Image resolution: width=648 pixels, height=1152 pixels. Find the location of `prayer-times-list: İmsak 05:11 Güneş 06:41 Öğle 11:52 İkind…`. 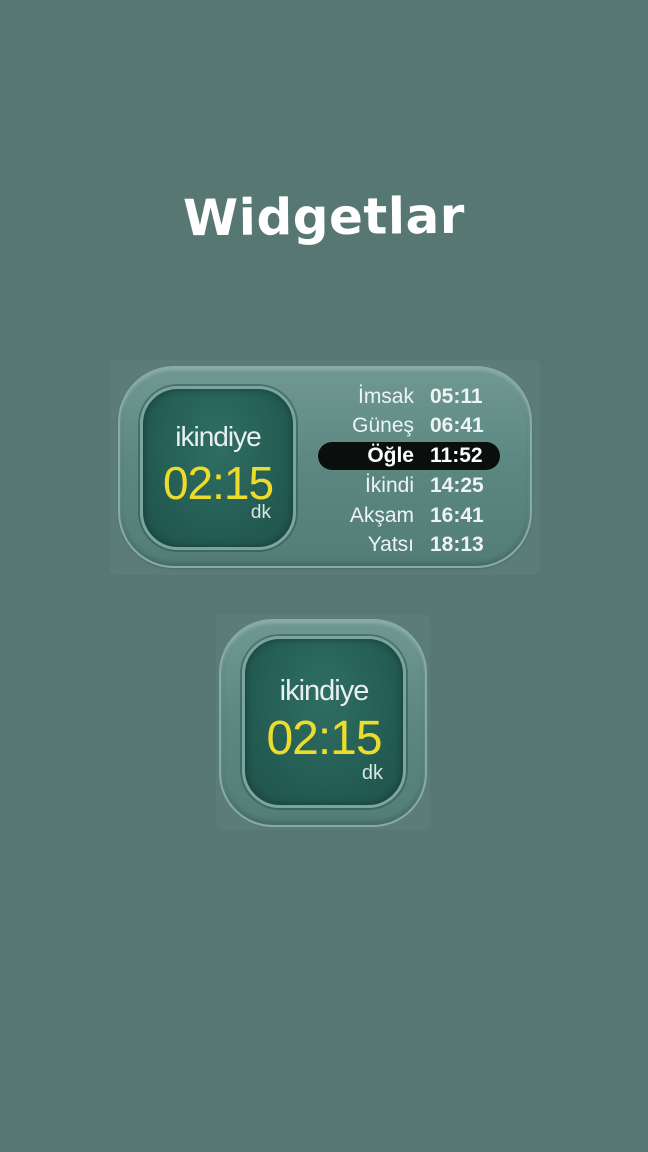

prayer-times-list: İmsak 05:11 Güneş 06:41 Öğle 11:52 İkind… is located at coordinates (409, 472).